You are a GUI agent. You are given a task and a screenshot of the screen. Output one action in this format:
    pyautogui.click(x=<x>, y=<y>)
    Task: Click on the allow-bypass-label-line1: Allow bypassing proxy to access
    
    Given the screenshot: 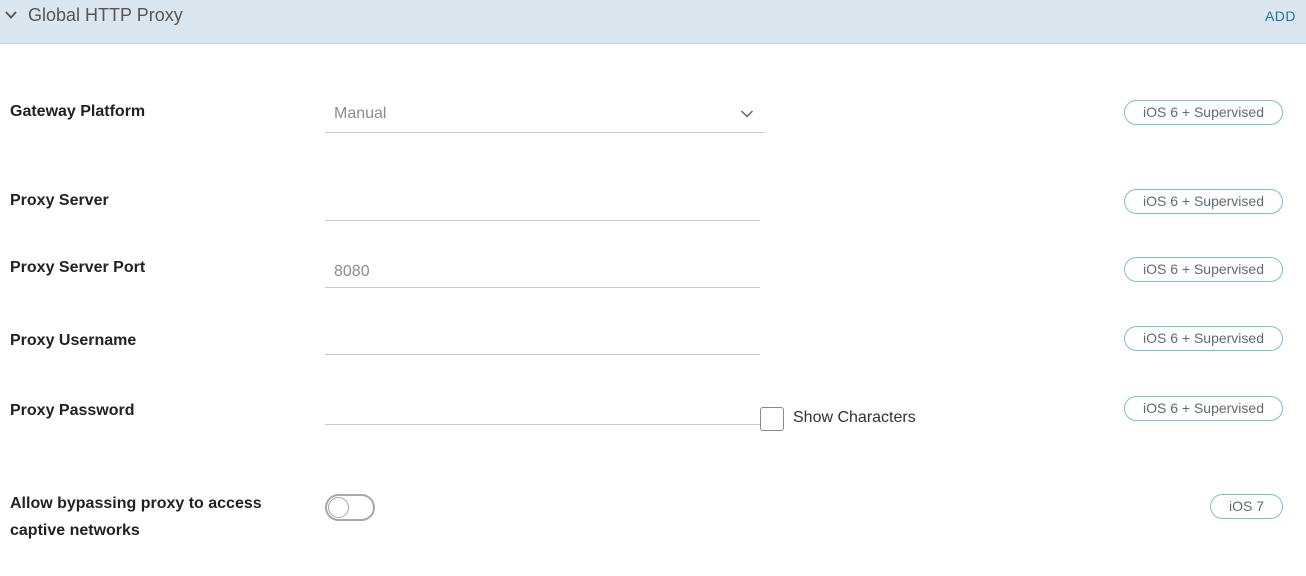 What is the action you would take?
    pyautogui.click(x=136, y=503)
    